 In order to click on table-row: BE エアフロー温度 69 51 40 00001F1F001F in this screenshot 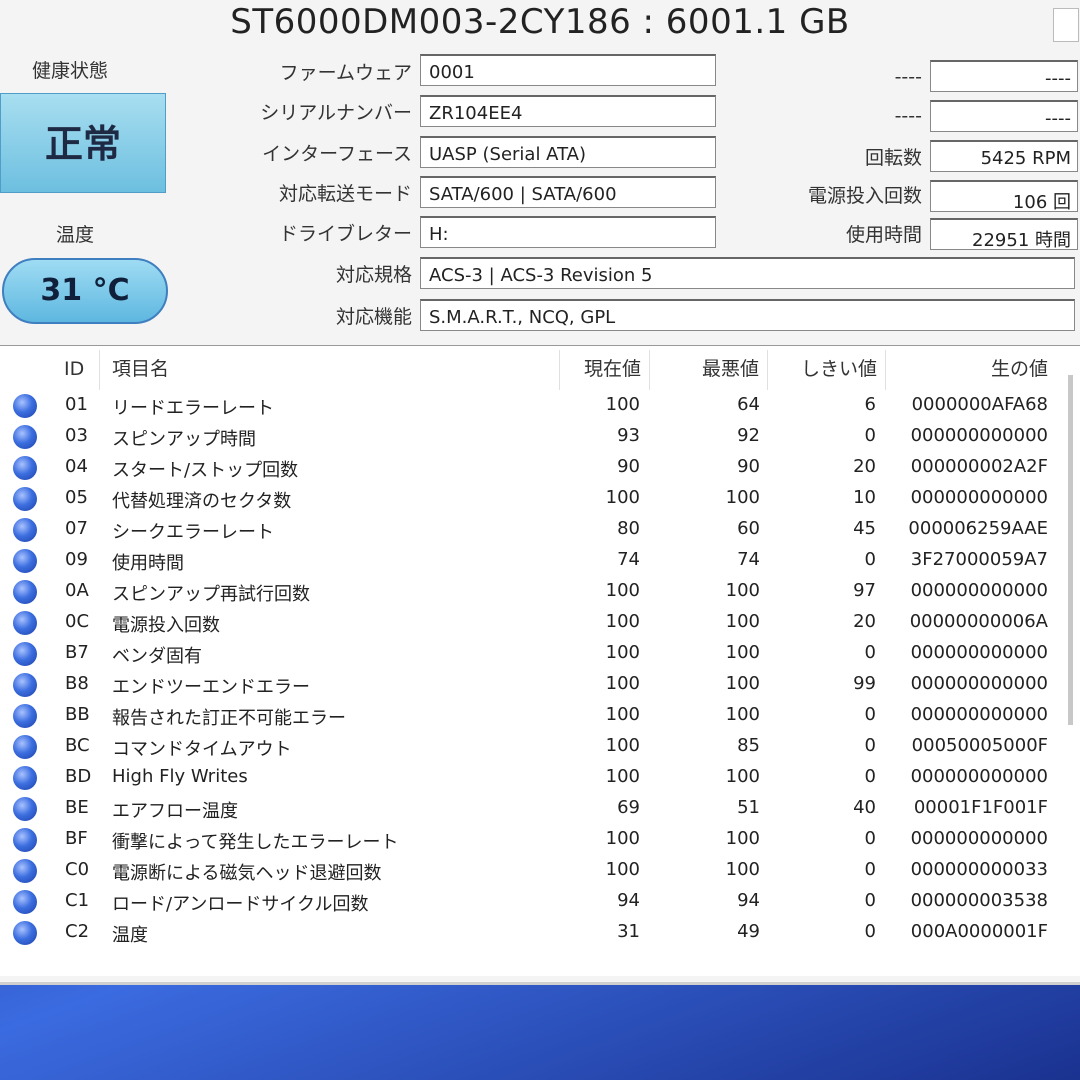, I will do `click(540, 808)`.